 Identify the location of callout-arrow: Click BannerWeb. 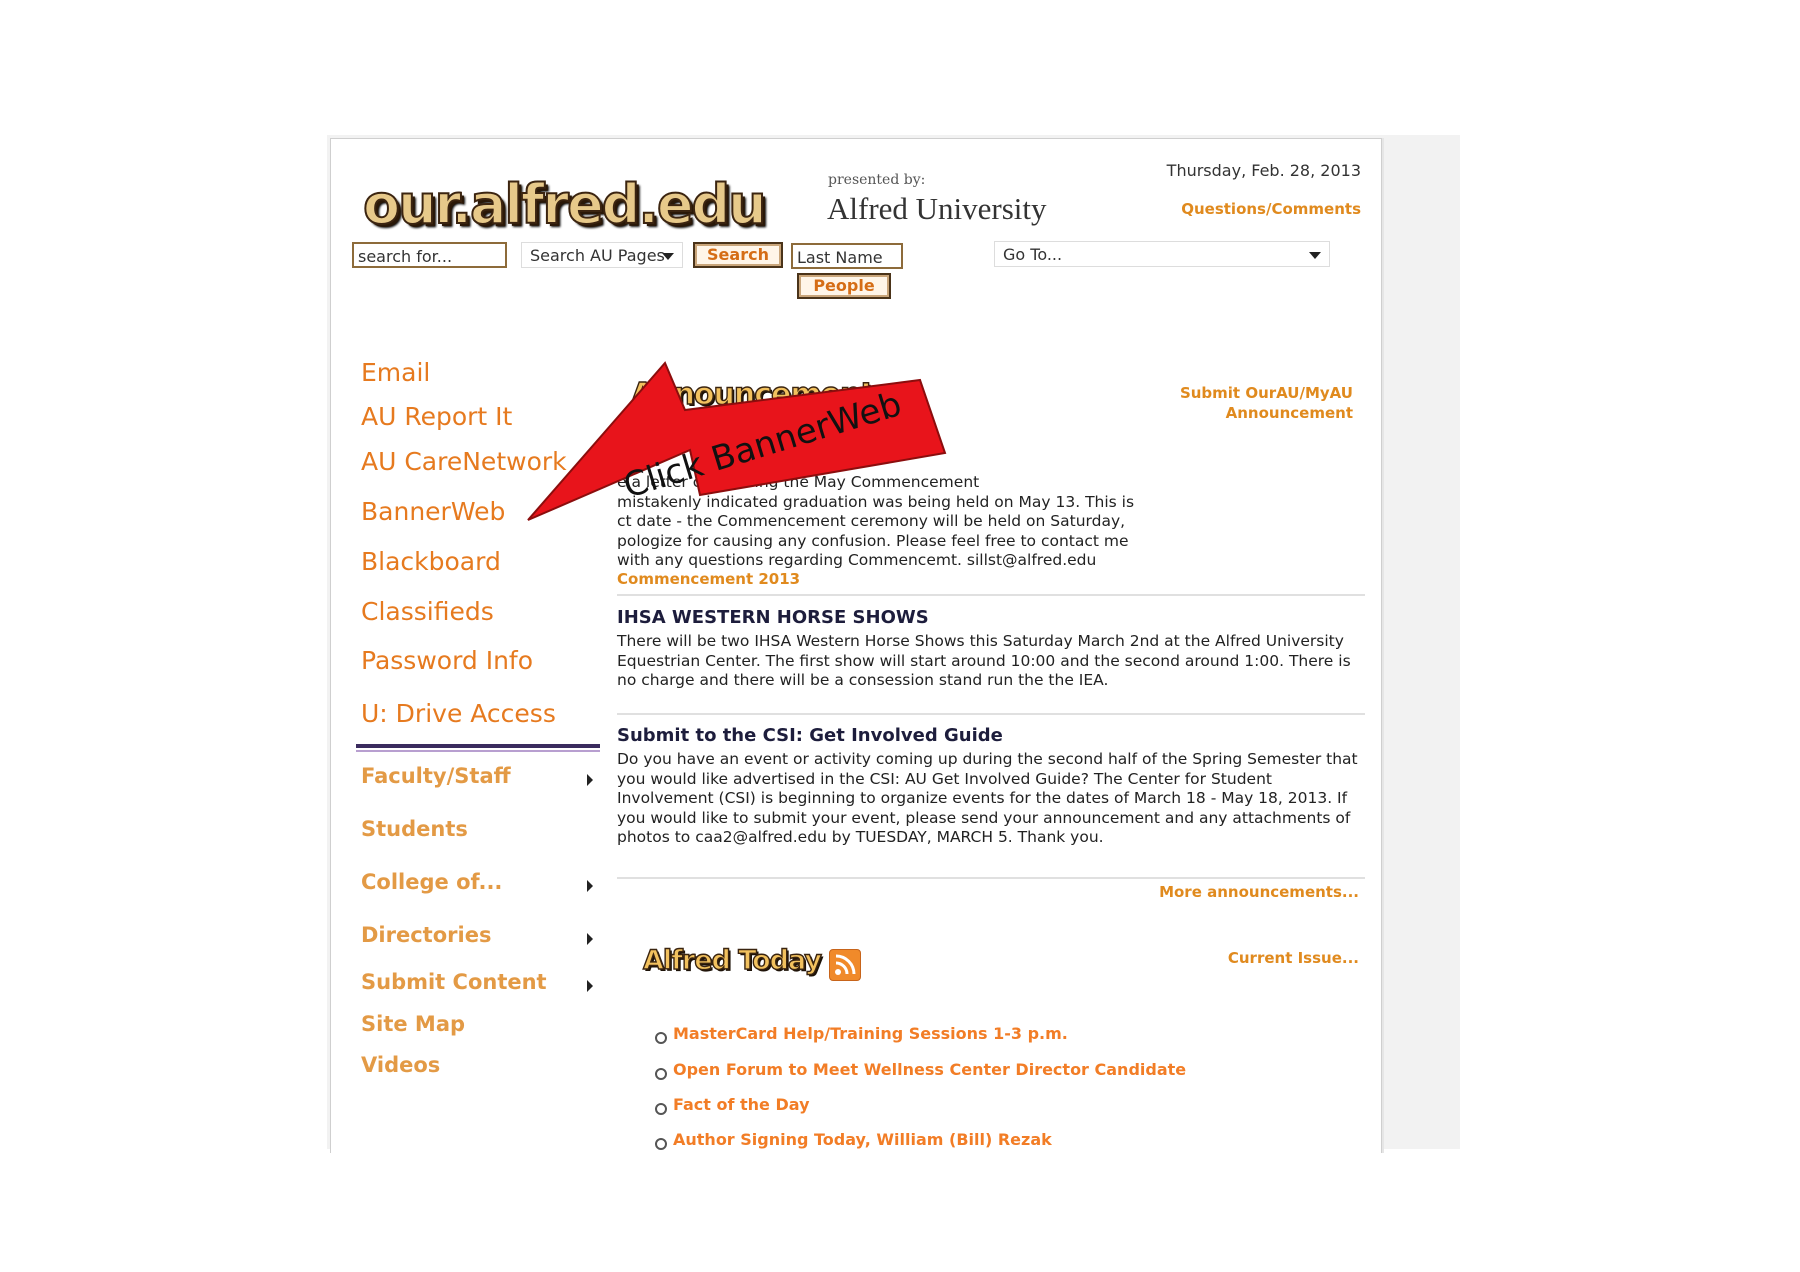
(737, 441).